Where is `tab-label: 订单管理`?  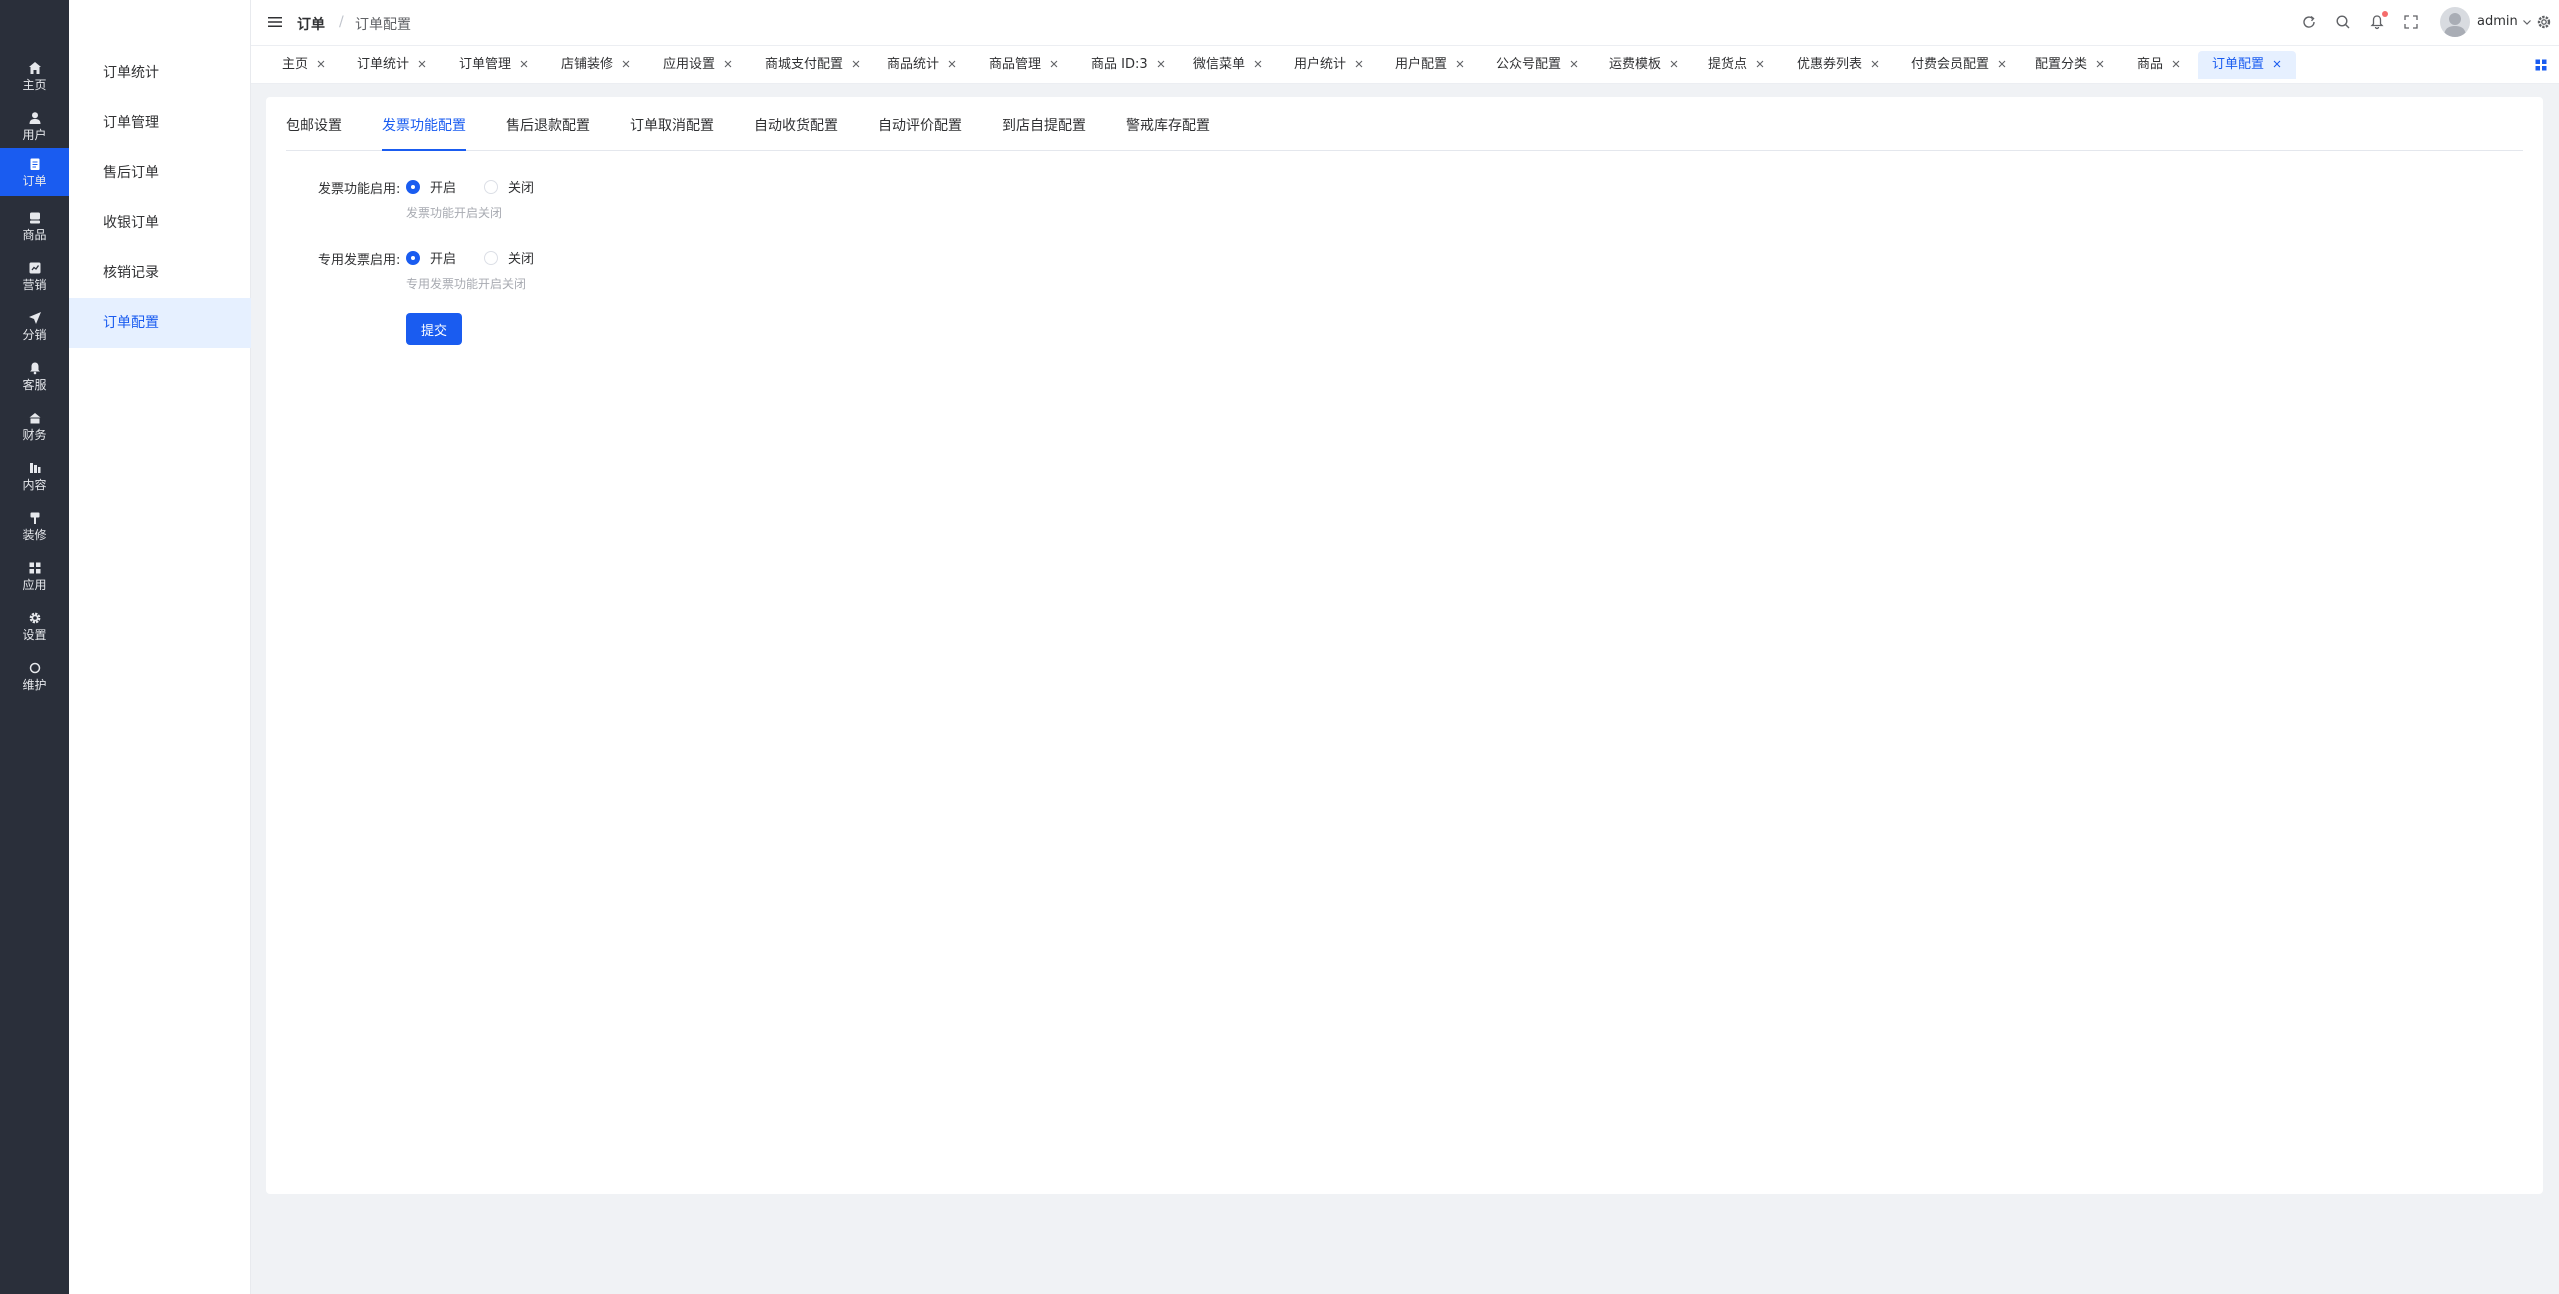 tab-label: 订单管理 is located at coordinates (485, 64).